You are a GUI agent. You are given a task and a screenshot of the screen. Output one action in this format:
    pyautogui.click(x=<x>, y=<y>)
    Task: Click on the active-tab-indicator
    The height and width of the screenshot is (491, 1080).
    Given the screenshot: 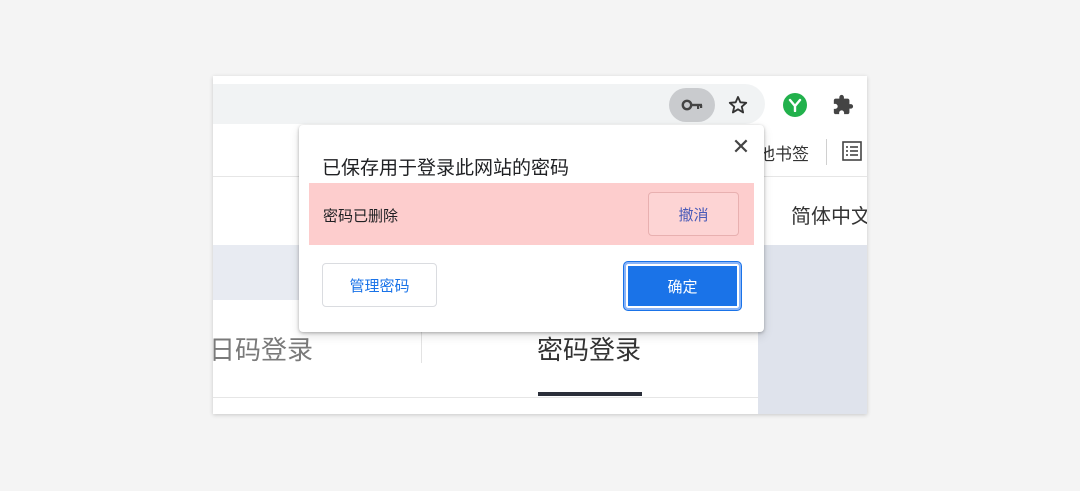 What is the action you would take?
    pyautogui.click(x=590, y=394)
    